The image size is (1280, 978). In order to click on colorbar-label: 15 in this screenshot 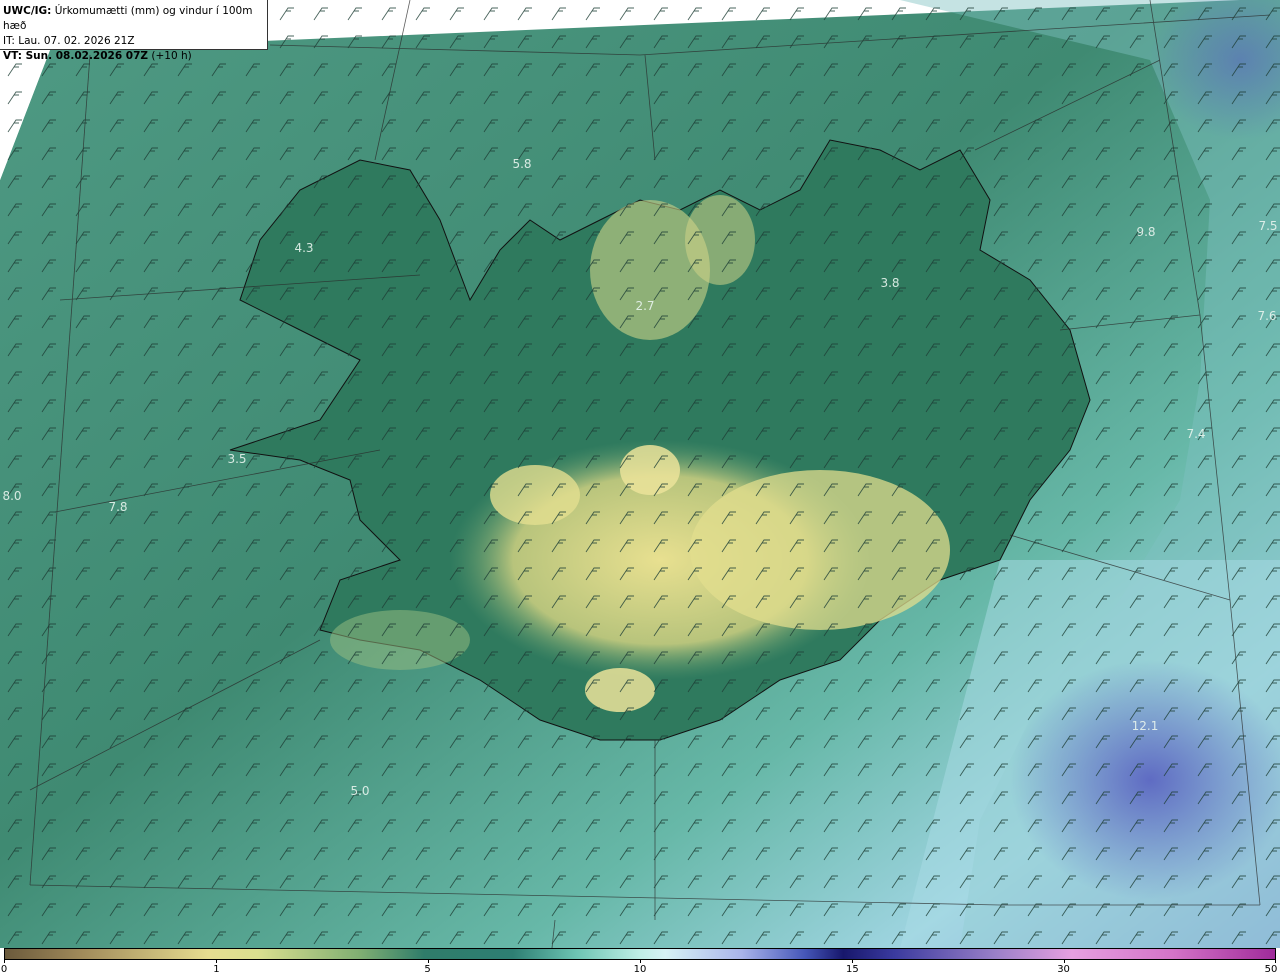, I will do `click(852, 969)`.